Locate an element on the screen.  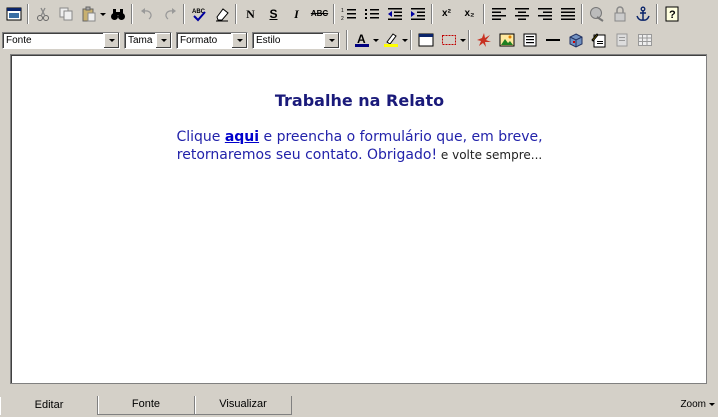
help-icon: ? is located at coordinates (671, 14).